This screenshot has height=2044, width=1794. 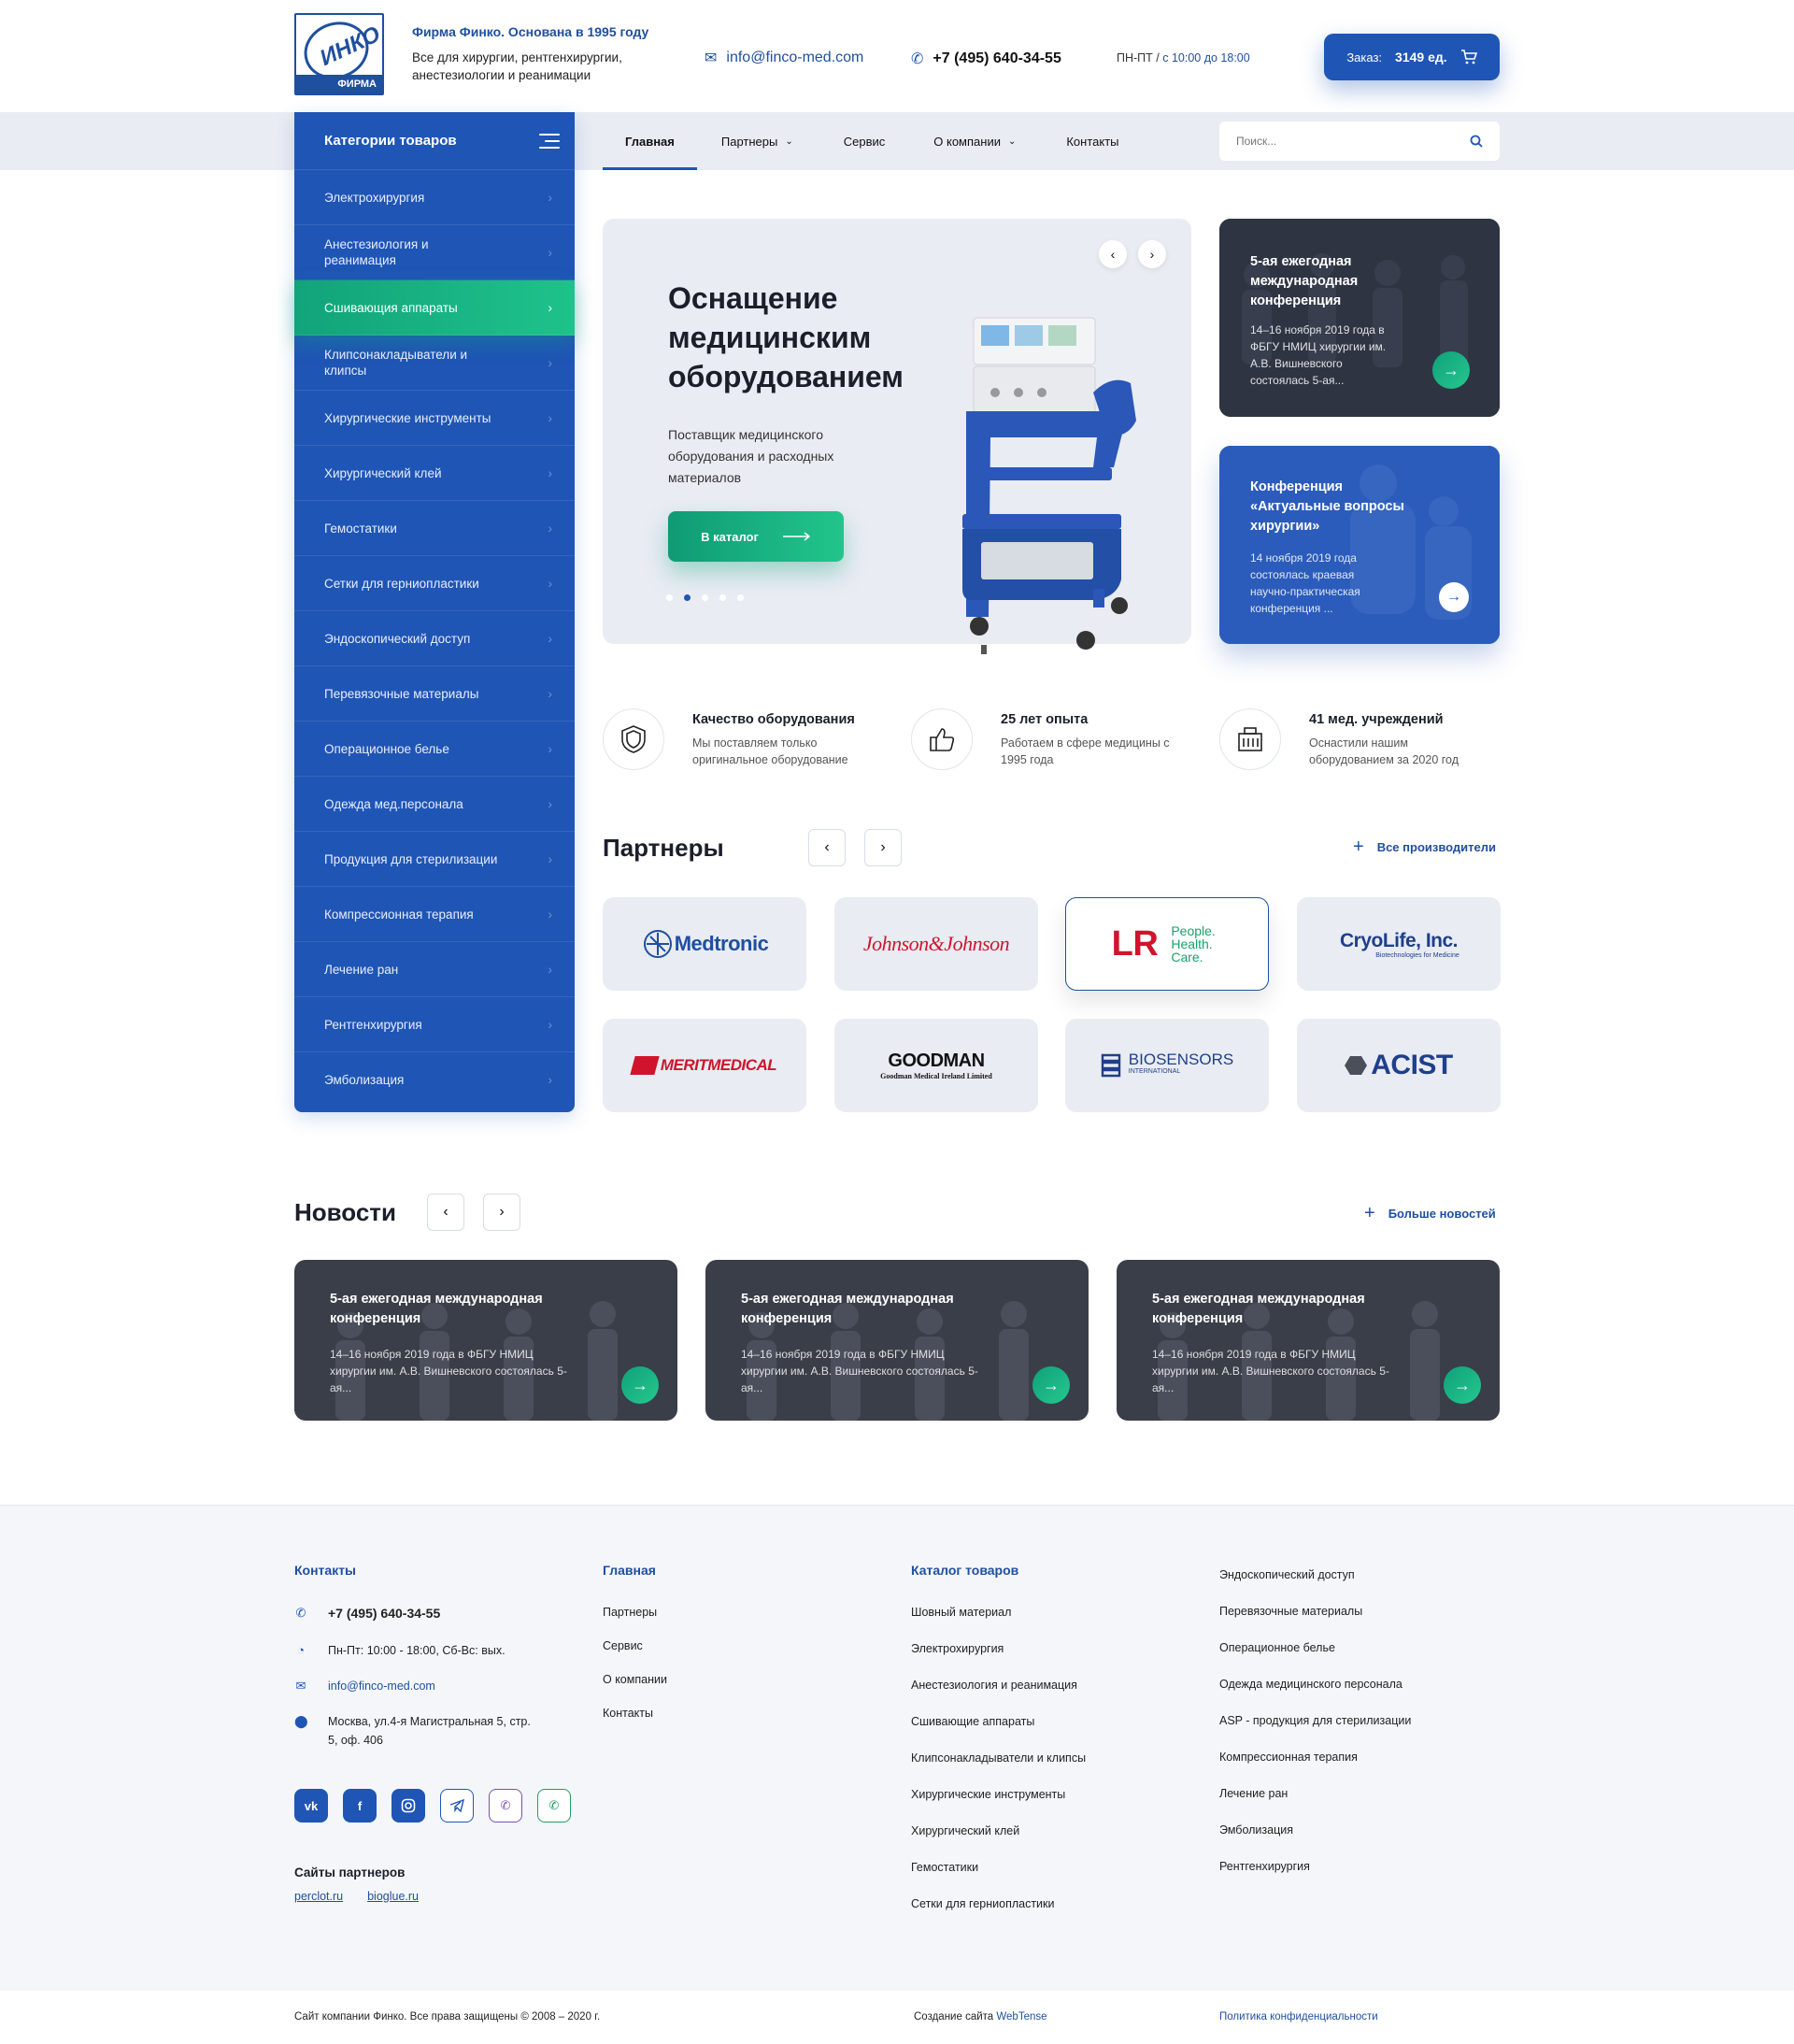 I want to click on footer-catalog-item: Сшивающие аппараты, so click(x=998, y=1721).